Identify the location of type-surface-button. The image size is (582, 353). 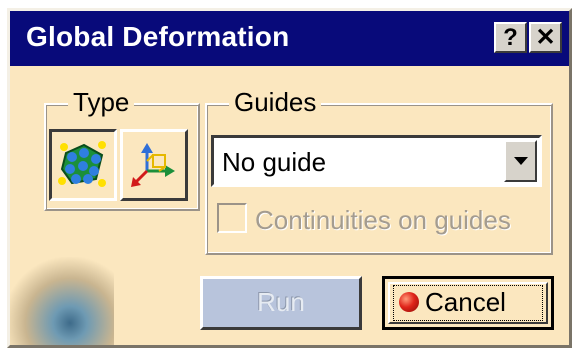
(83, 165).